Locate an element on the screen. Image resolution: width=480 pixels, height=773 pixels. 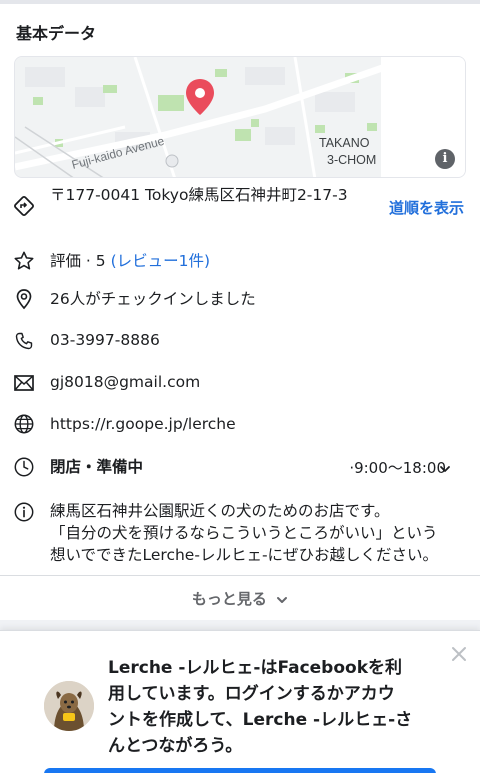
clock-icon is located at coordinates (24, 467).